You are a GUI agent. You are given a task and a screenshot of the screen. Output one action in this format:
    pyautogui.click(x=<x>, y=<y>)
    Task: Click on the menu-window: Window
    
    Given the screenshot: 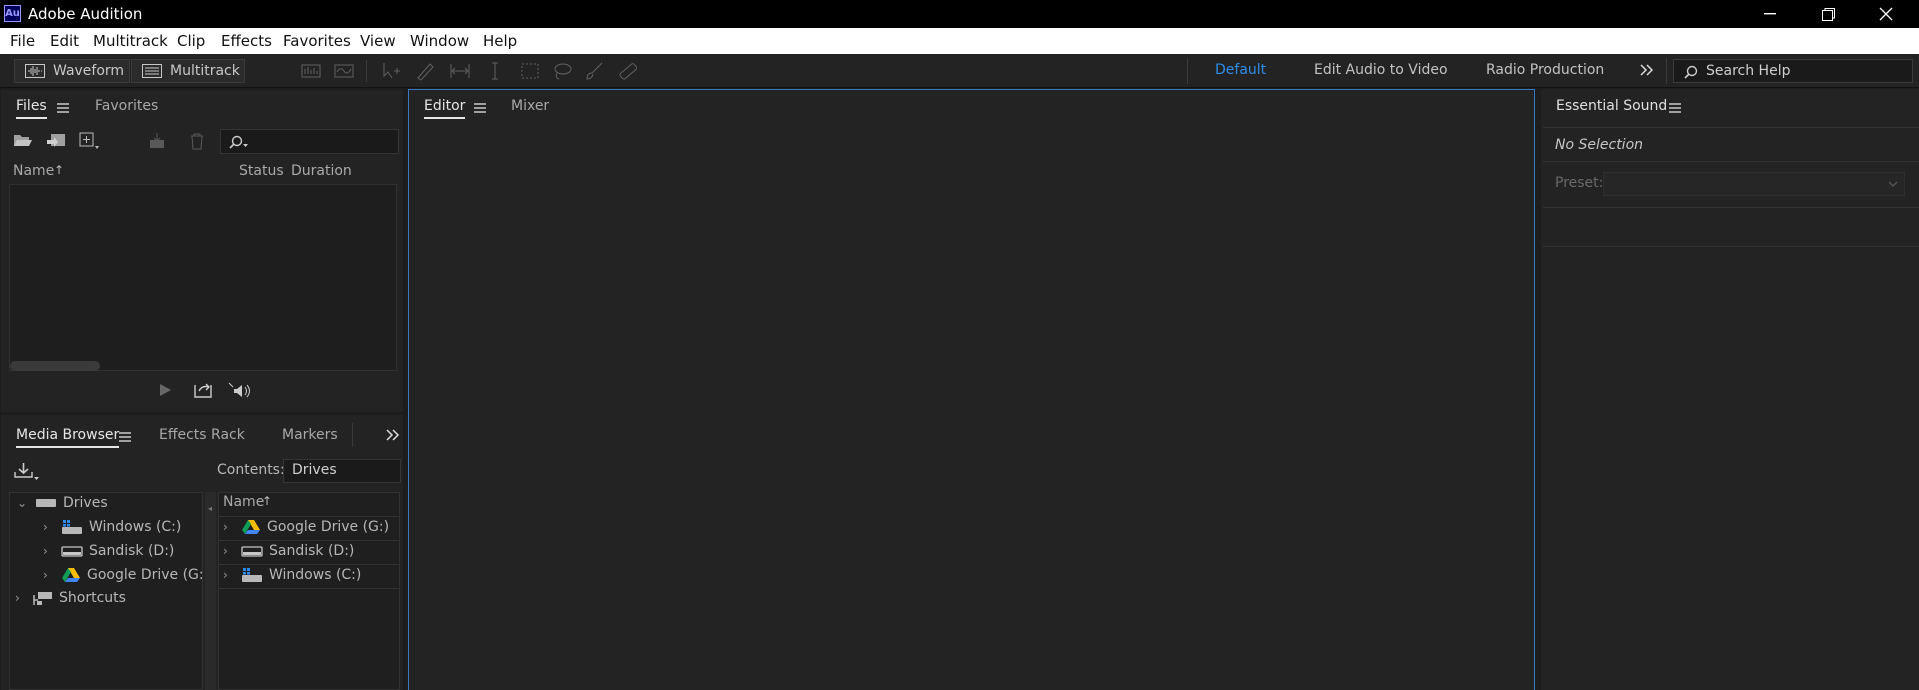 What is the action you would take?
    pyautogui.click(x=439, y=41)
    